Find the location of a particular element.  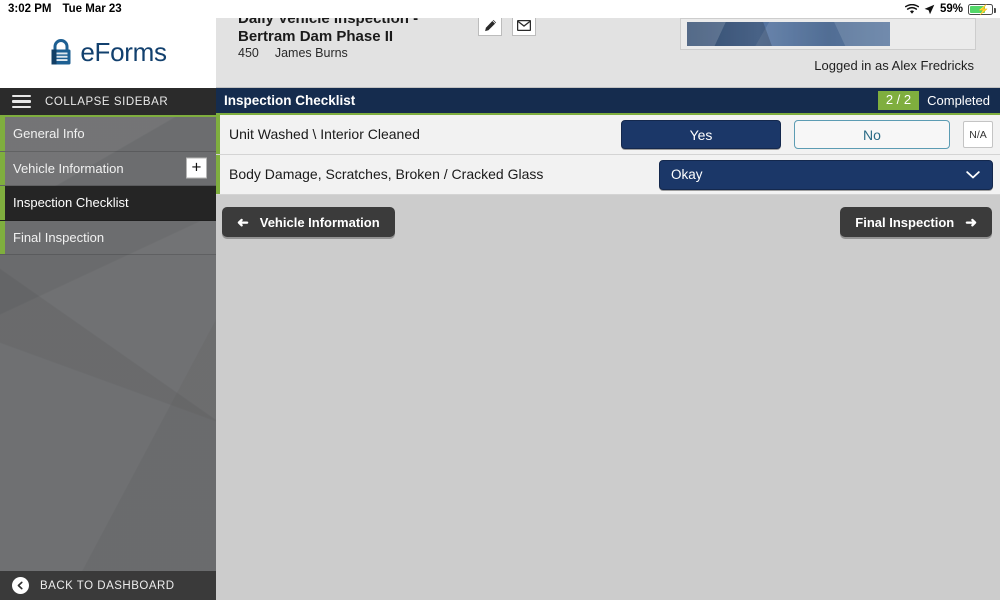

back-circle-icon is located at coordinates (20, 585).